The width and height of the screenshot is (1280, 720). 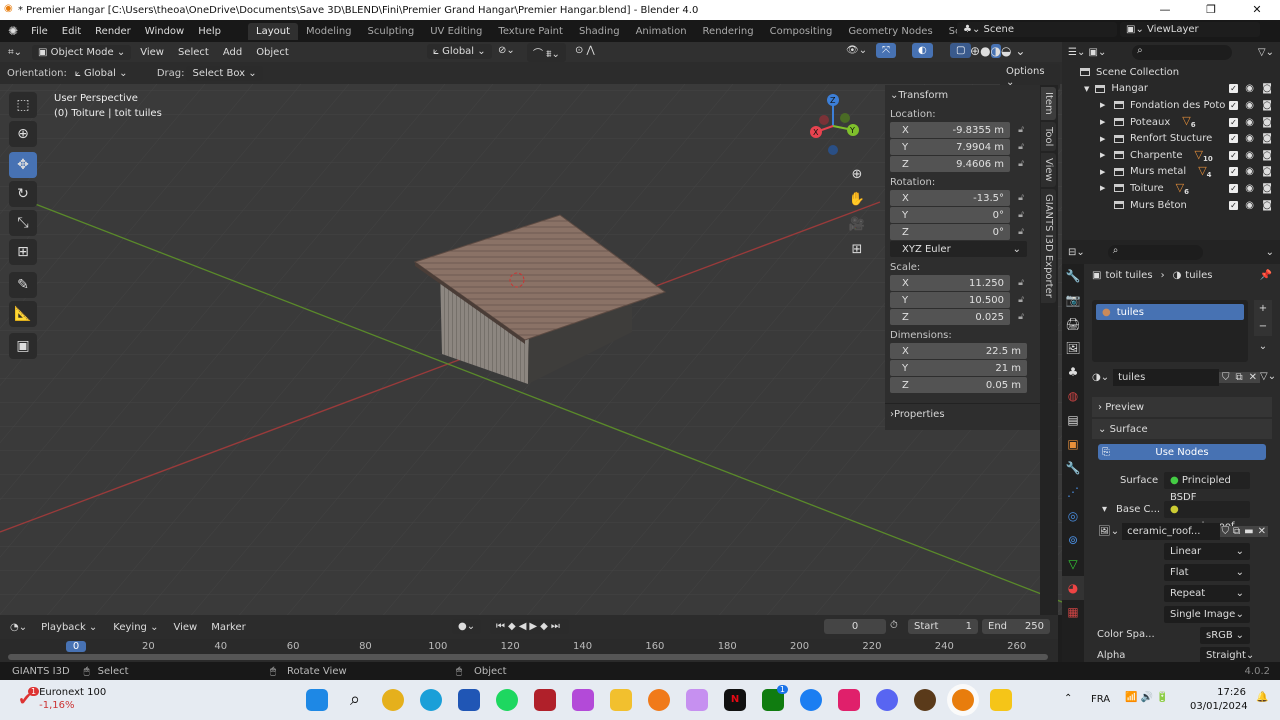 I want to click on tab-view: View, so click(x=1048, y=170).